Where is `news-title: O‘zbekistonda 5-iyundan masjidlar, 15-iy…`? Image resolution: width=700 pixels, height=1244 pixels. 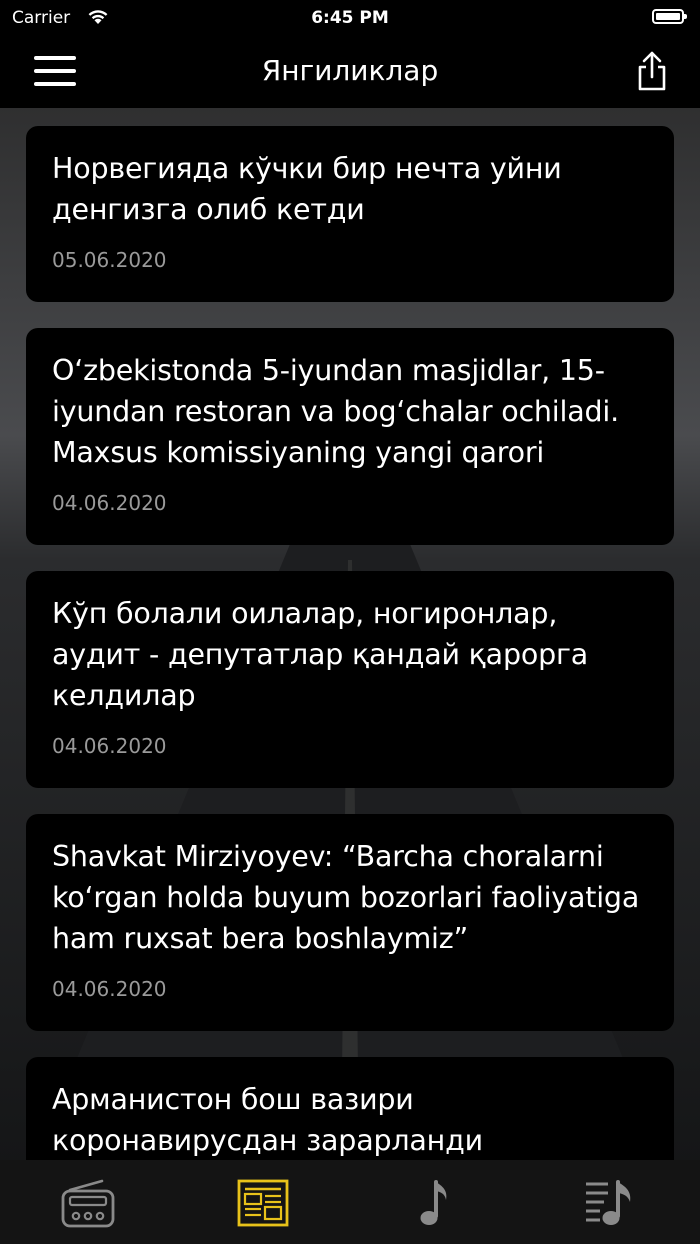
news-title: O‘zbekistonda 5-iyundan masjidlar, 15-iy… is located at coordinates (335, 411).